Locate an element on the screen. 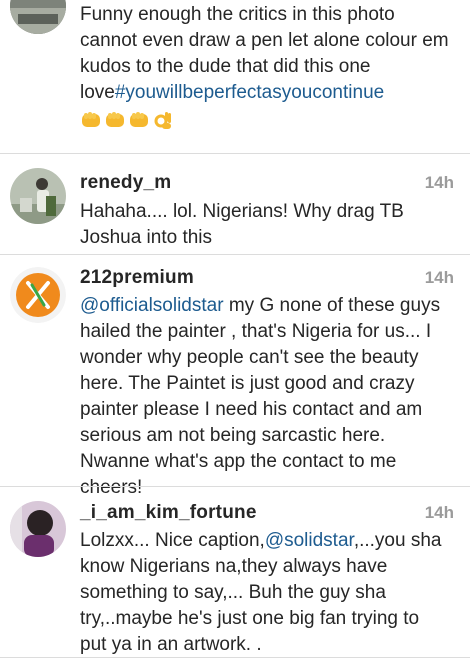  ok-hand-icon is located at coordinates (162, 120).